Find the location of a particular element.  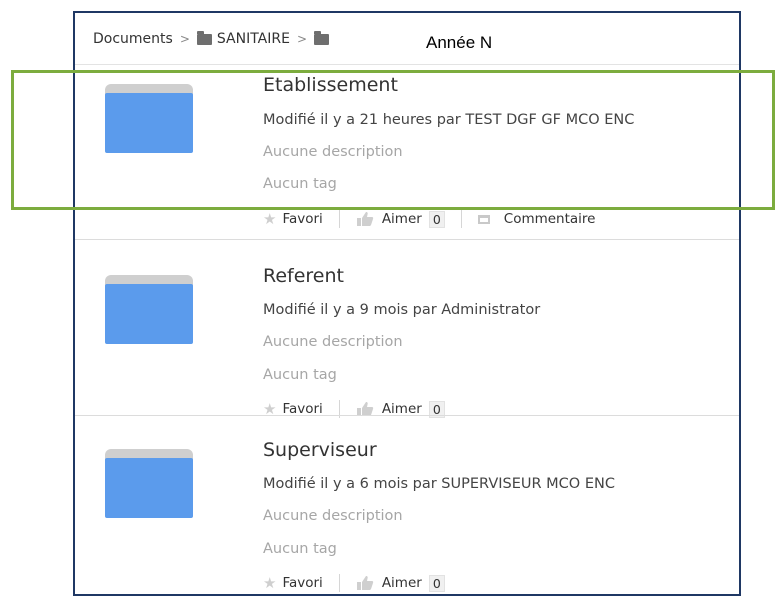

comment-icon is located at coordinates (483, 219).